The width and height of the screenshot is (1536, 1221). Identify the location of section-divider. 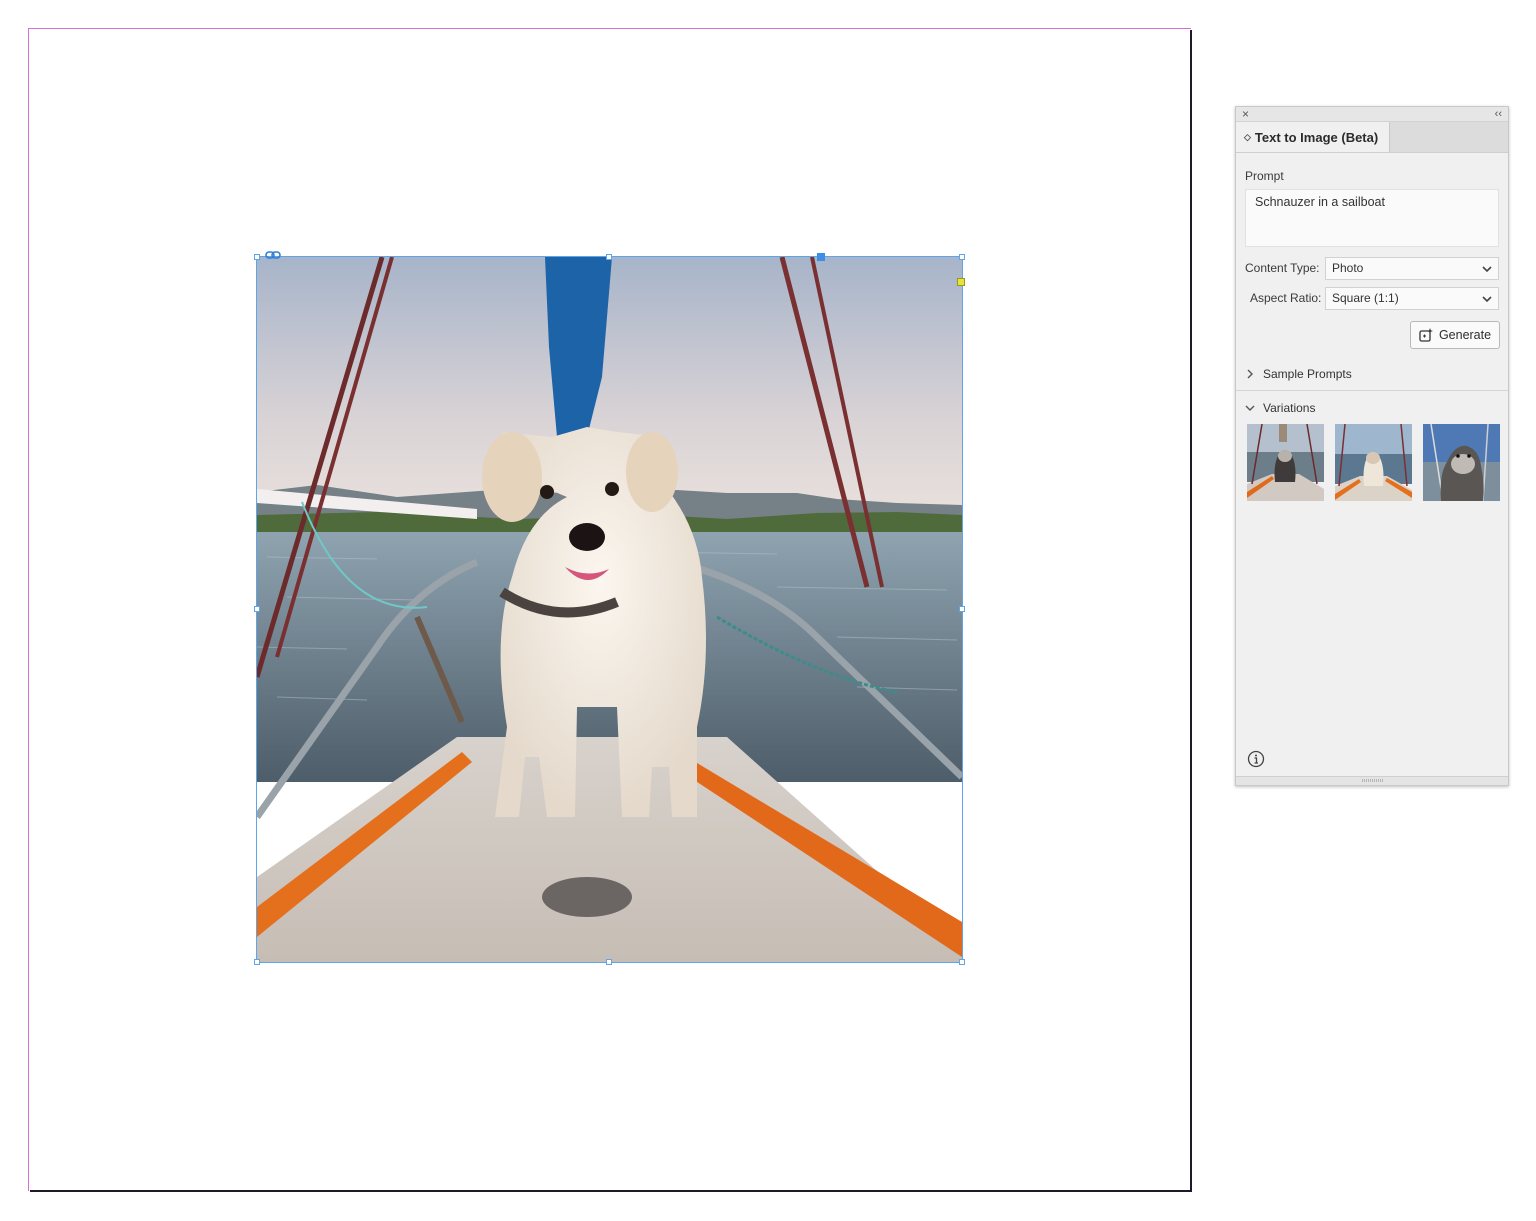
(1372, 390).